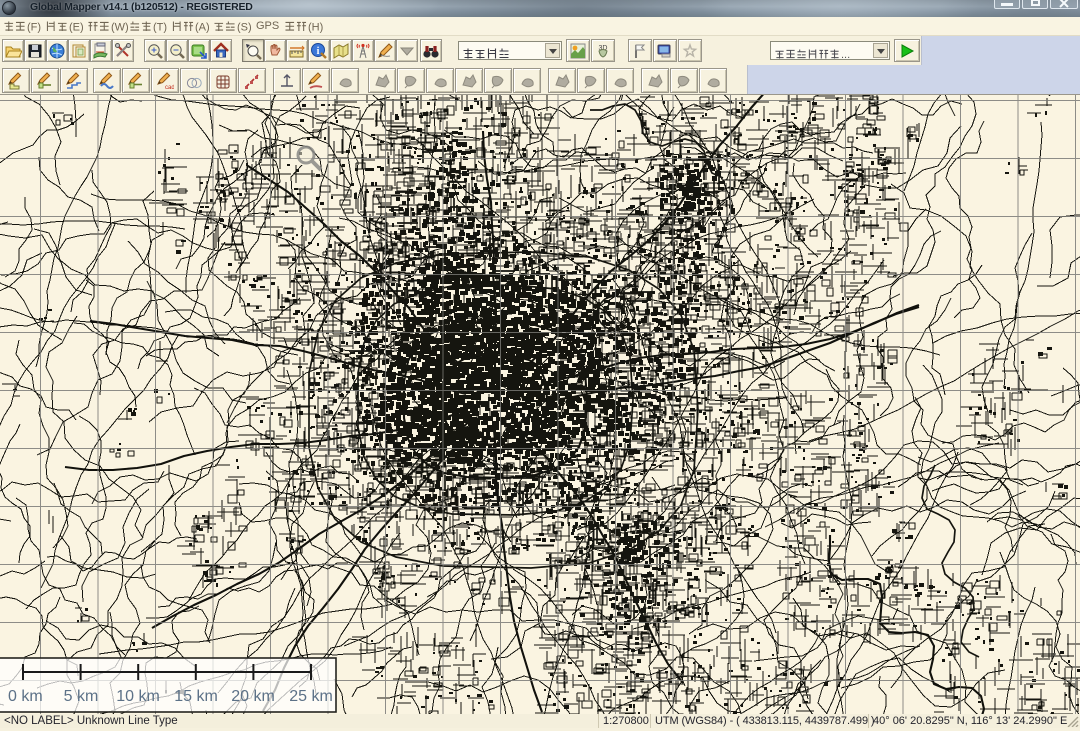  What do you see at coordinates (311, 696) in the screenshot?
I see `svg-text: 25 km` at bounding box center [311, 696].